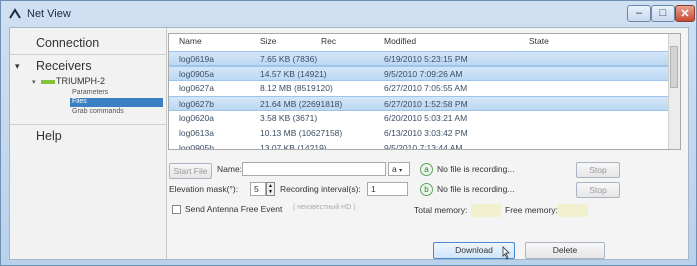  I want to click on tree-expand-icon: ▾, so click(34, 82).